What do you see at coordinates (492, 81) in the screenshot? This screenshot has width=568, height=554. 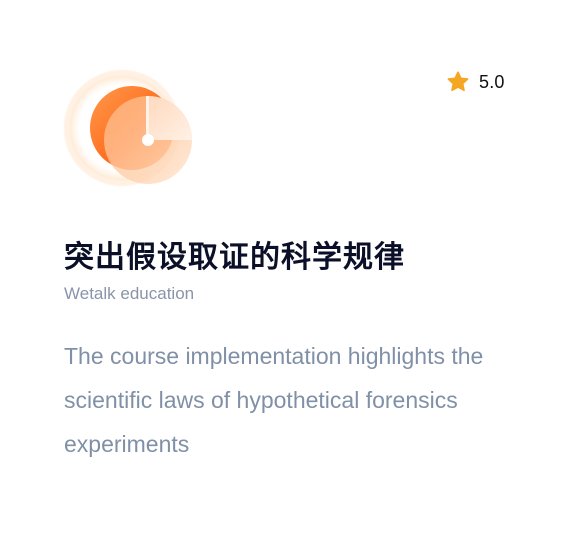 I see `rating-value: 5.0` at bounding box center [492, 81].